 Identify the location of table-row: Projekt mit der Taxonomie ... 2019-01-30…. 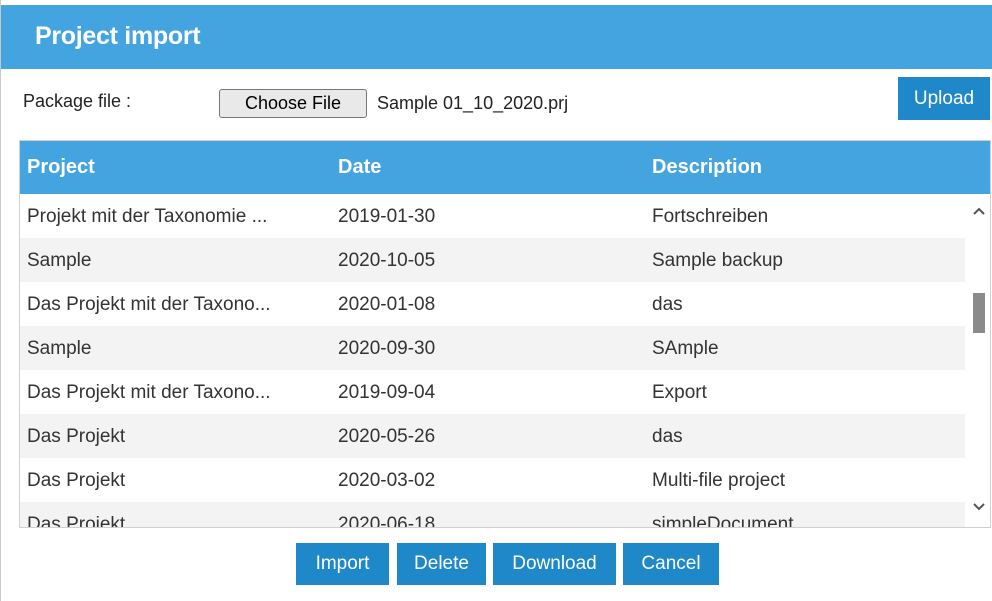
(492, 216).